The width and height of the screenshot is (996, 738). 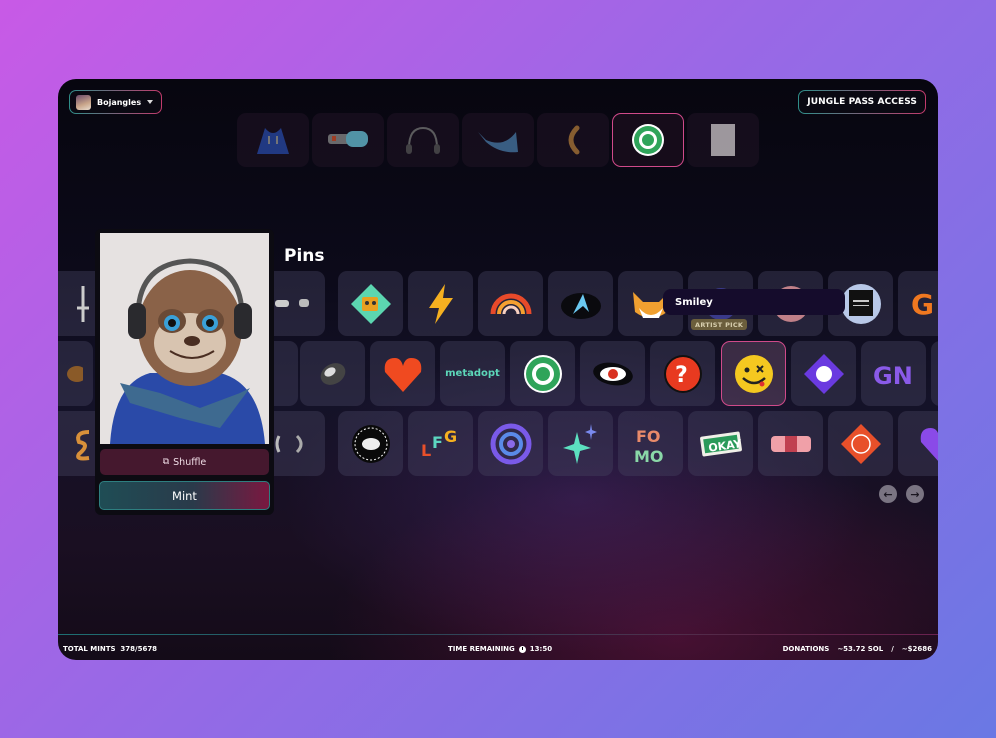 I want to click on pin-tile-catalina-whale-mixer, so click(x=370, y=443).